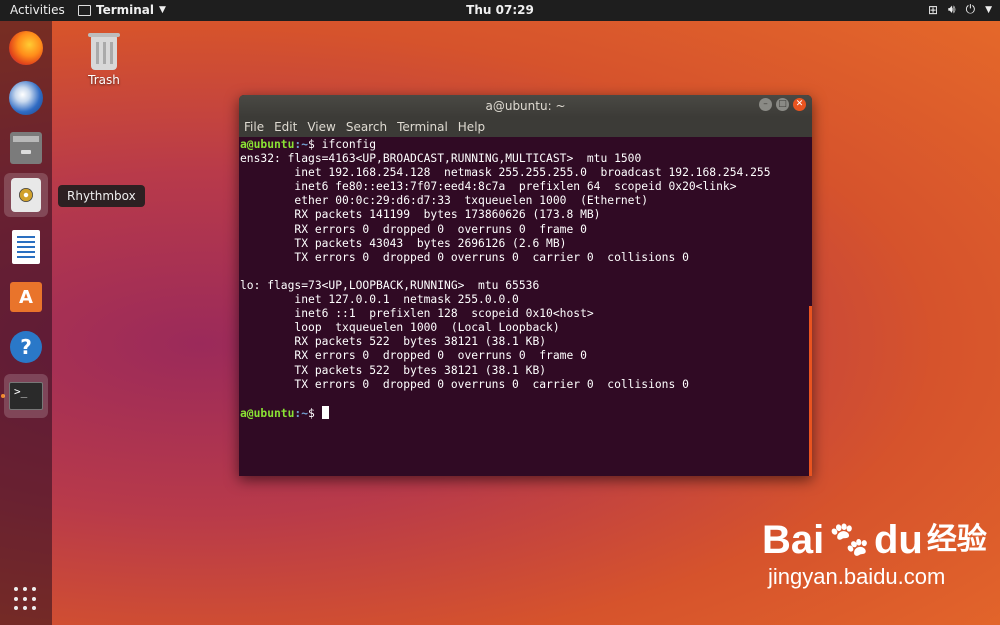 The width and height of the screenshot is (1000, 625). I want to click on help-icon: ?, so click(26, 347).